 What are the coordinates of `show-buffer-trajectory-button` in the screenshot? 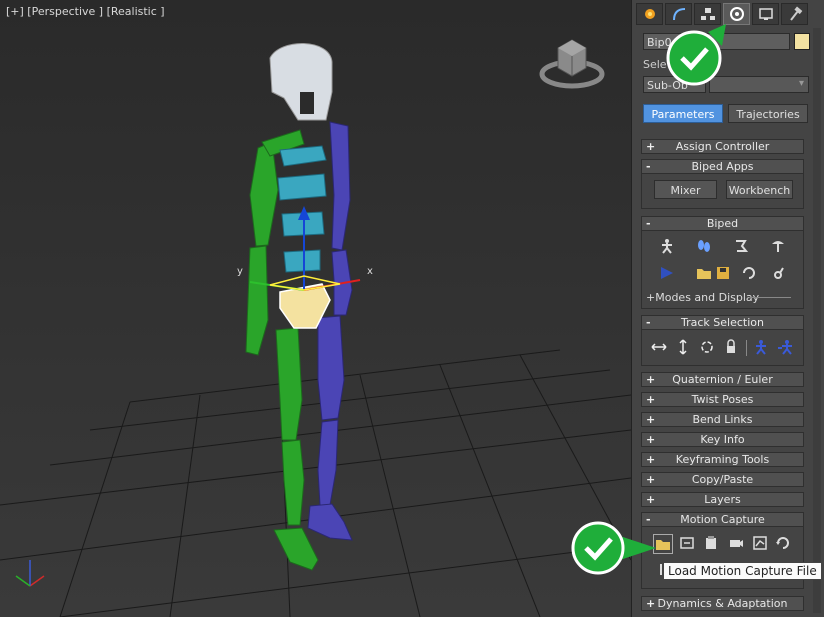 It's located at (760, 543).